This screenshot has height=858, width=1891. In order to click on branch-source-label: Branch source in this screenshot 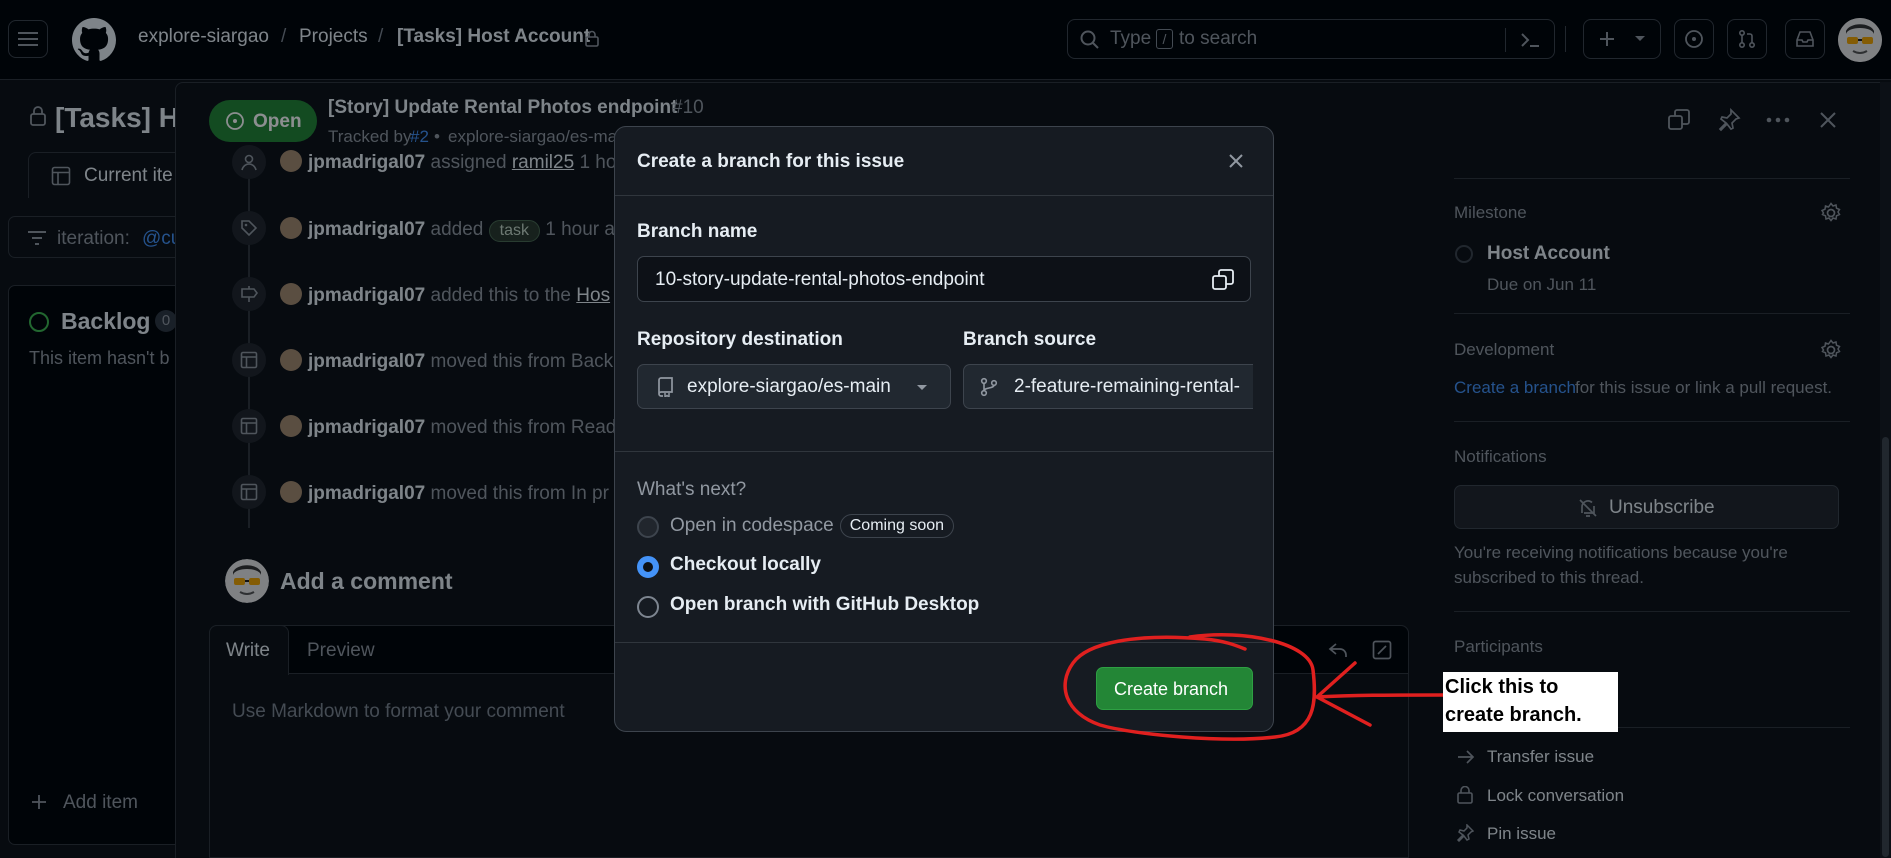, I will do `click(1030, 339)`.